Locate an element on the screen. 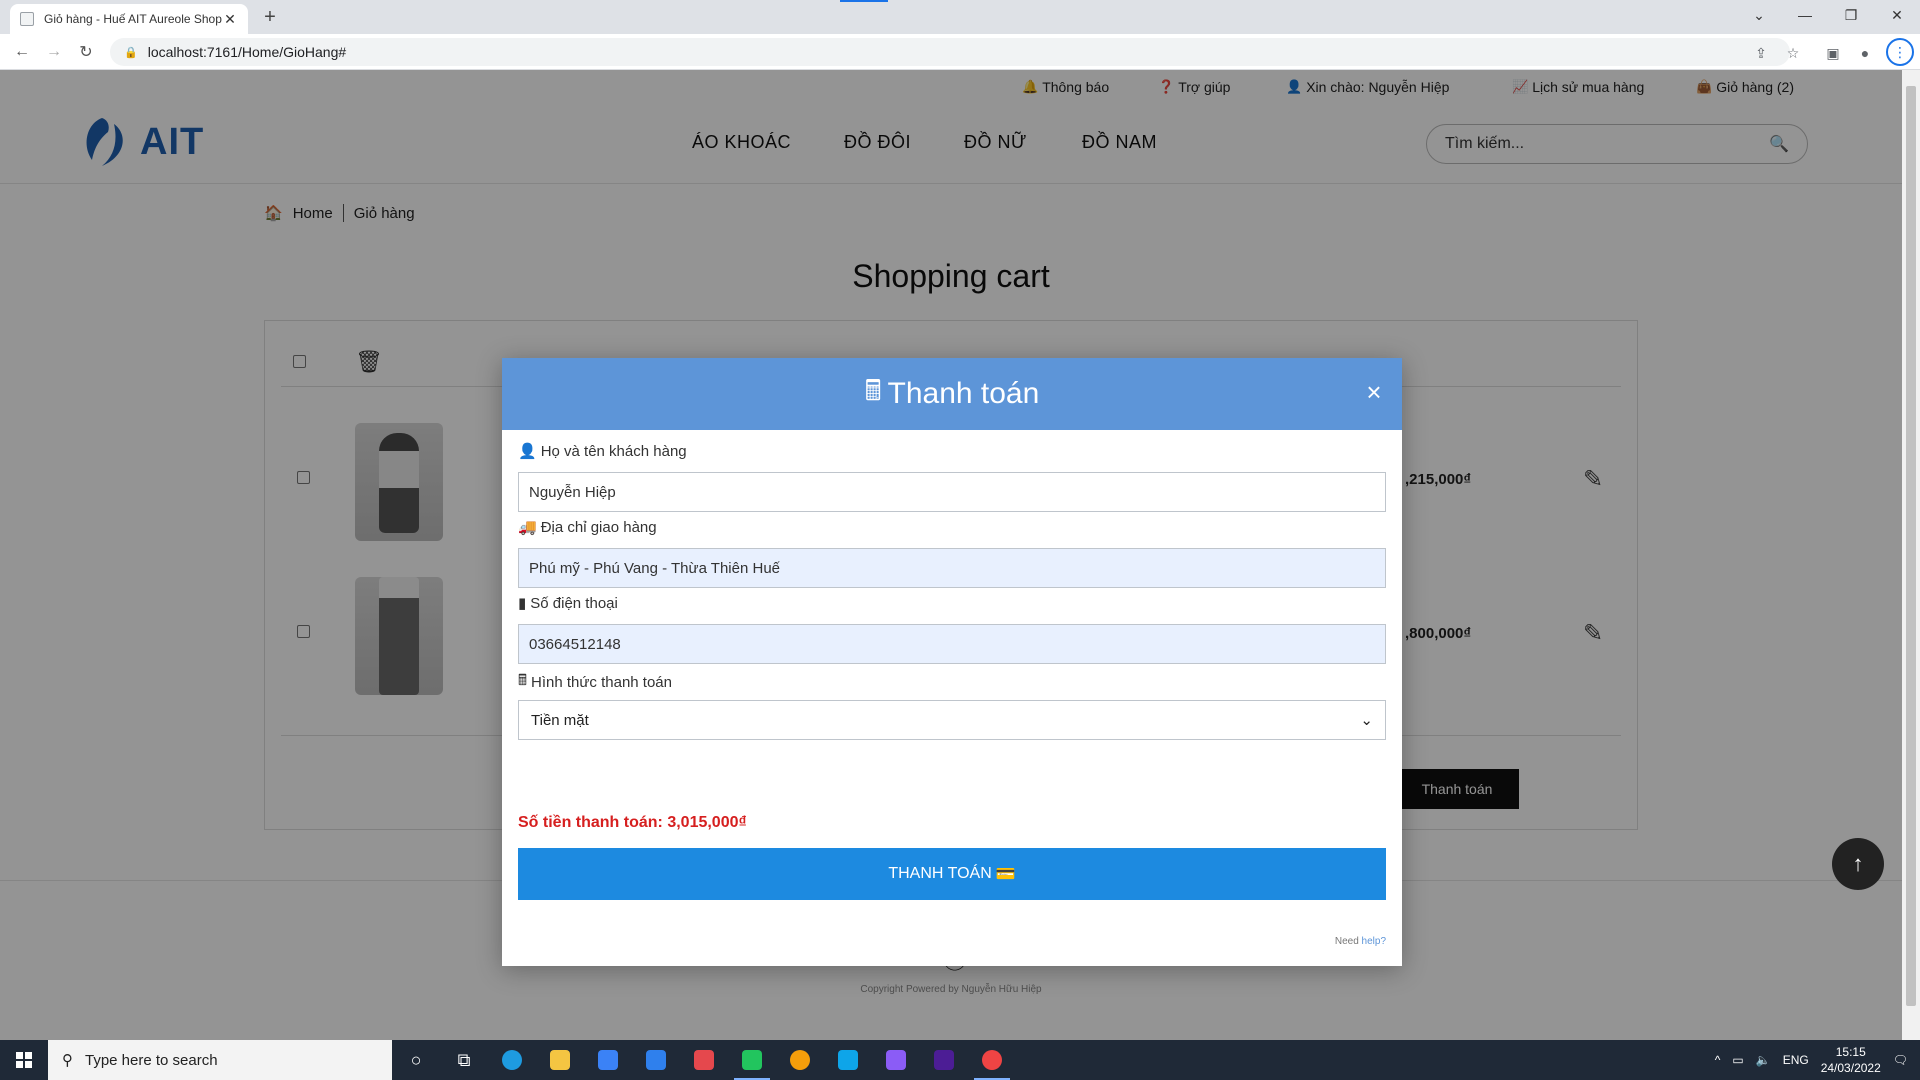 Image resolution: width=1920 pixels, height=1080 pixels. store-icon is located at coordinates (608, 1060).